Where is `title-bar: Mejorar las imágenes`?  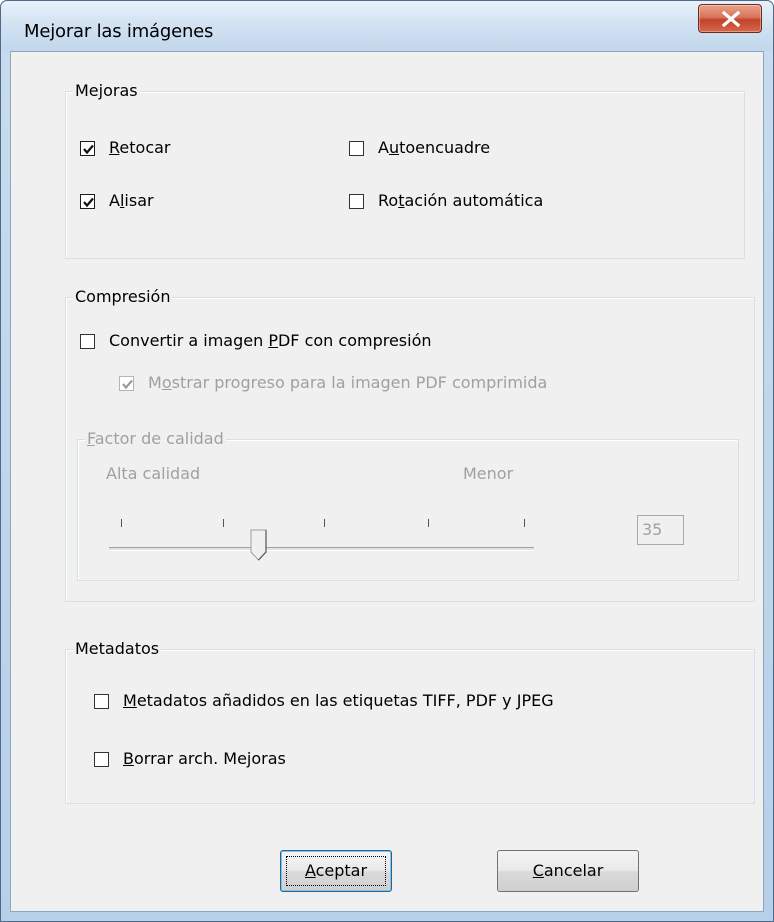
title-bar: Mejorar las imágenes is located at coordinates (387, 26).